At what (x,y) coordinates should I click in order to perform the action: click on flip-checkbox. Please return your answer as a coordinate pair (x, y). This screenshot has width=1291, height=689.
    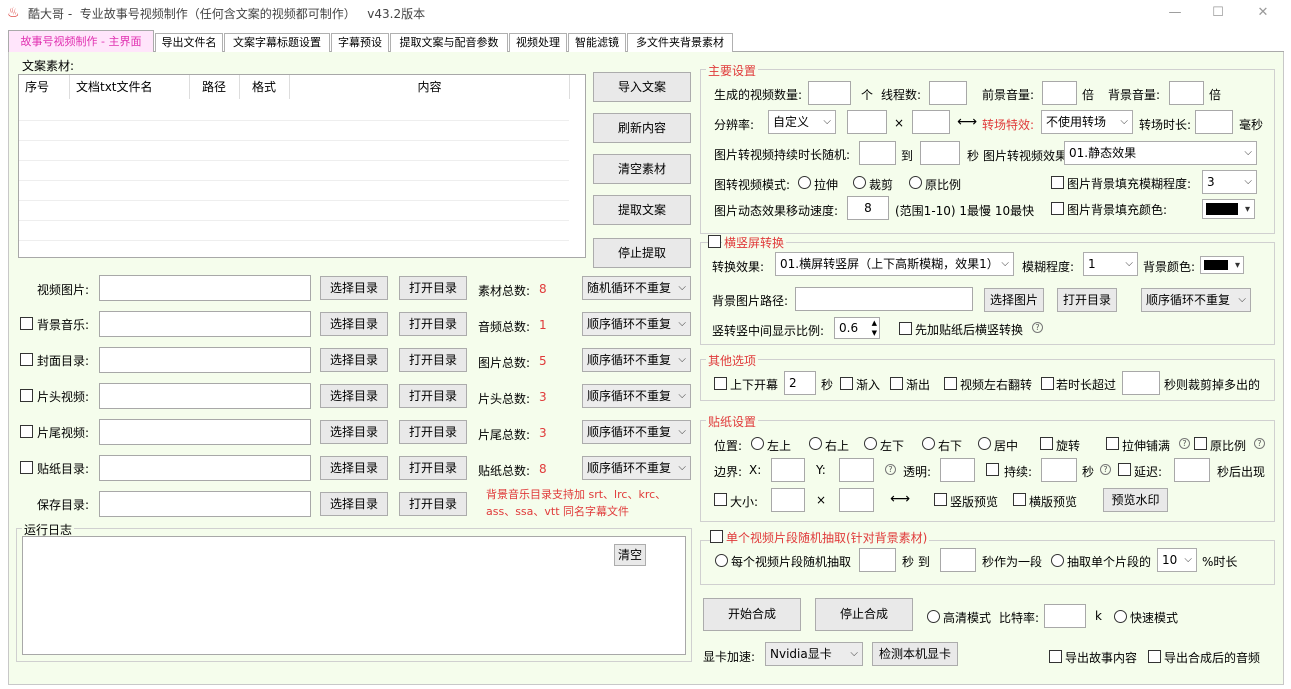
    Looking at the image, I should click on (950, 383).